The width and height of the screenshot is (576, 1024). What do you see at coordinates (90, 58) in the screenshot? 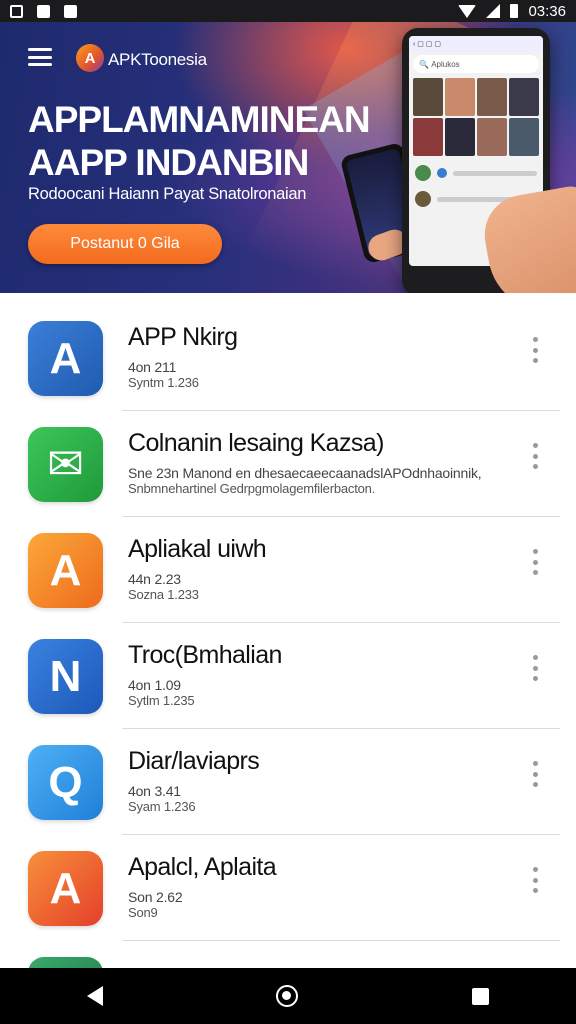
I see `apk-logo-icon: A` at bounding box center [90, 58].